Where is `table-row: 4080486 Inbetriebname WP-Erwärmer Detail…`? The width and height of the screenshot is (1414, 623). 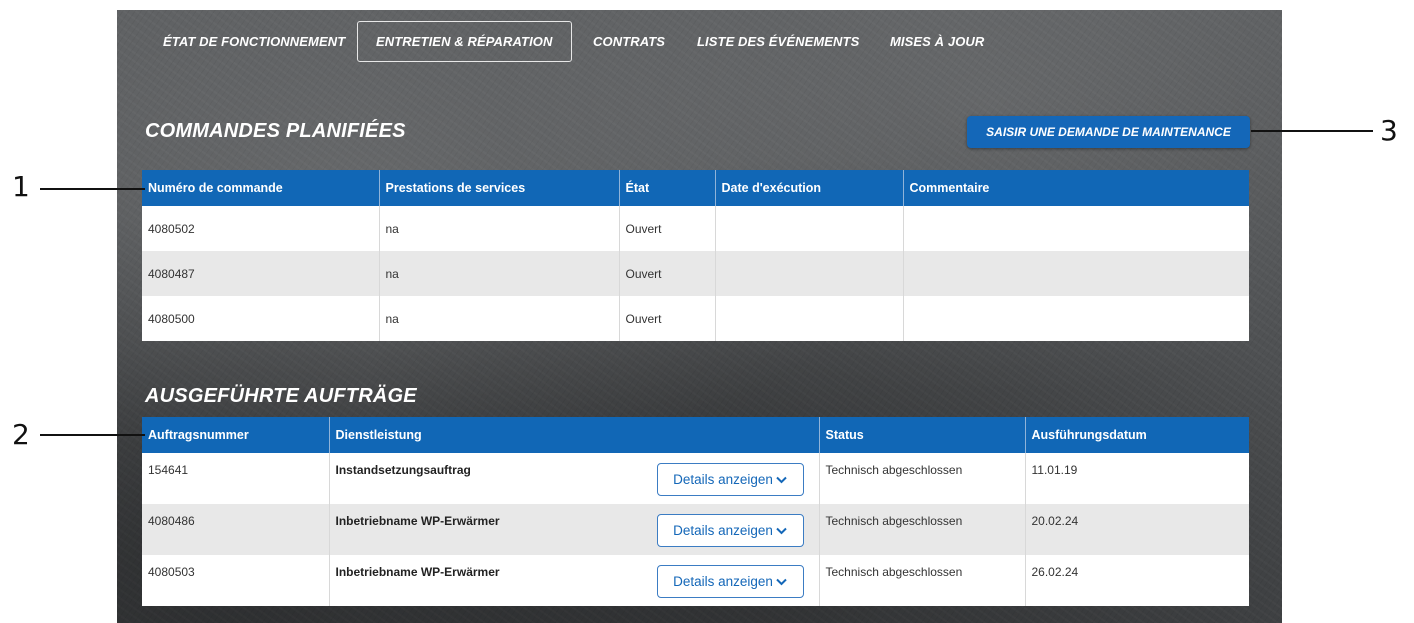
table-row: 4080486 Inbetriebname WP-Erwärmer Detail… is located at coordinates (695, 529).